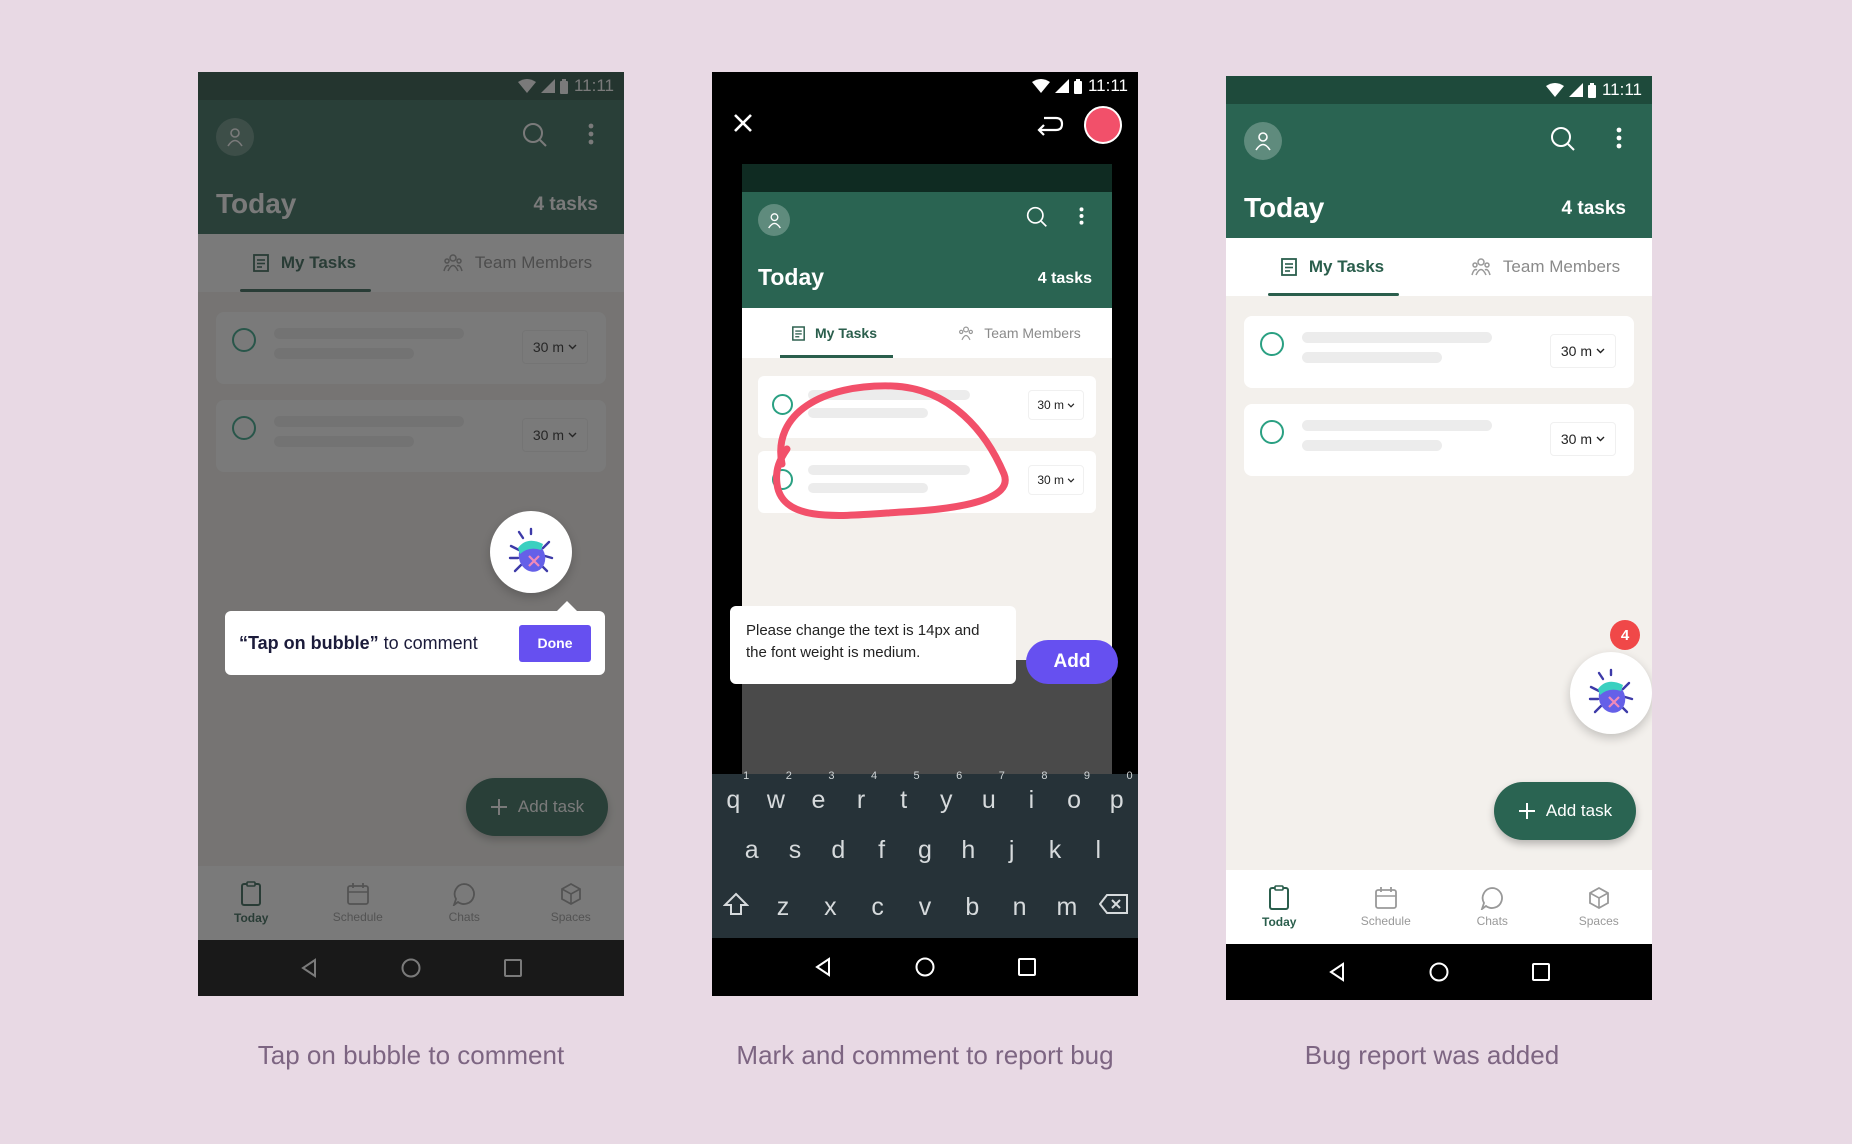  I want to click on add-task-button: Add task, so click(1565, 811).